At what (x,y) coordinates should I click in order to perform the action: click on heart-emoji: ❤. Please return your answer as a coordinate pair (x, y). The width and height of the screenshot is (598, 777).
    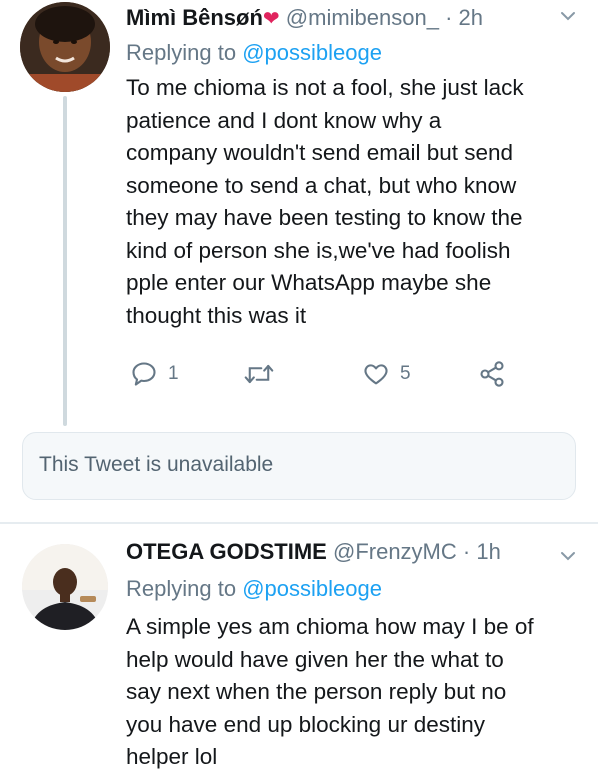
    Looking at the image, I should click on (271, 19).